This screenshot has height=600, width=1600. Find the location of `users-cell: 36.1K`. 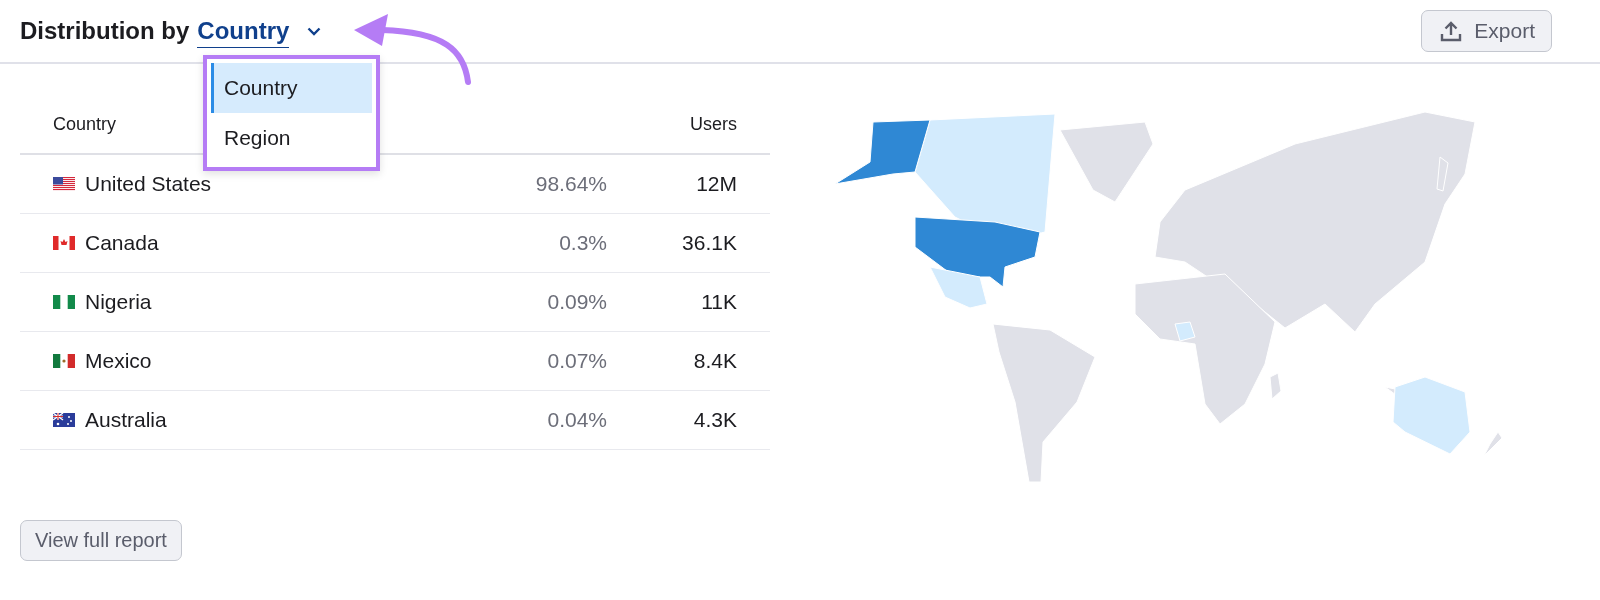

users-cell: 36.1K is located at coordinates (688, 243).